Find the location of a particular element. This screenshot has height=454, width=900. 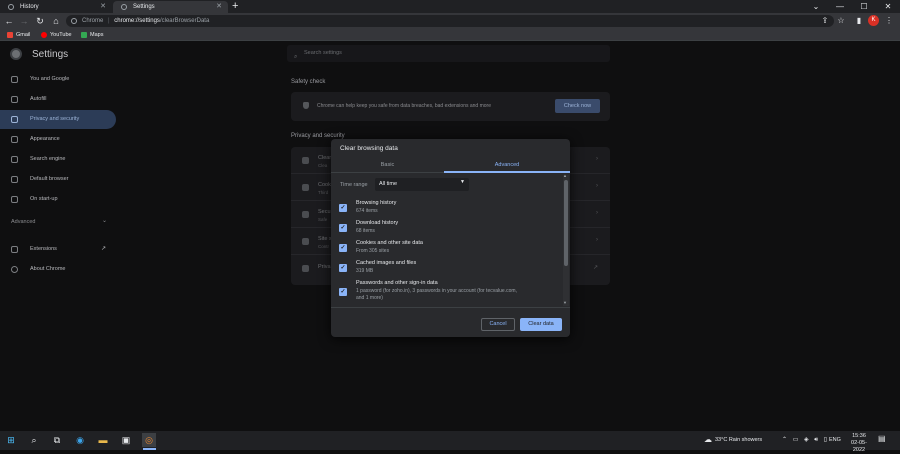

edge-icon: ◉ is located at coordinates (80, 440).